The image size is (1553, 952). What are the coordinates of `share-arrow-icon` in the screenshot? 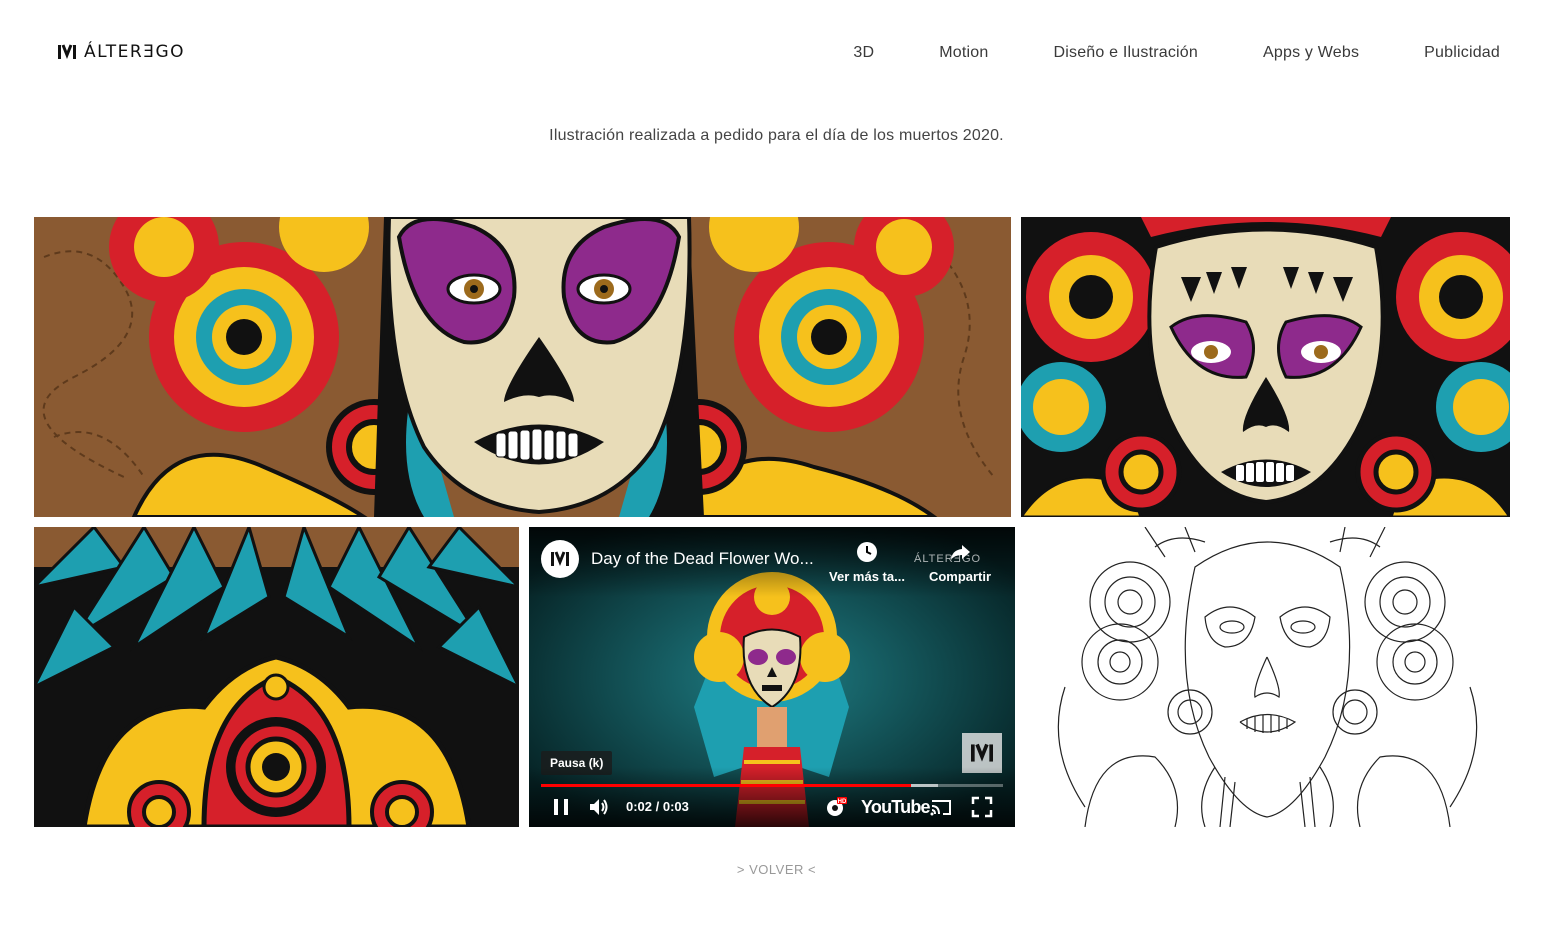 It's located at (960, 552).